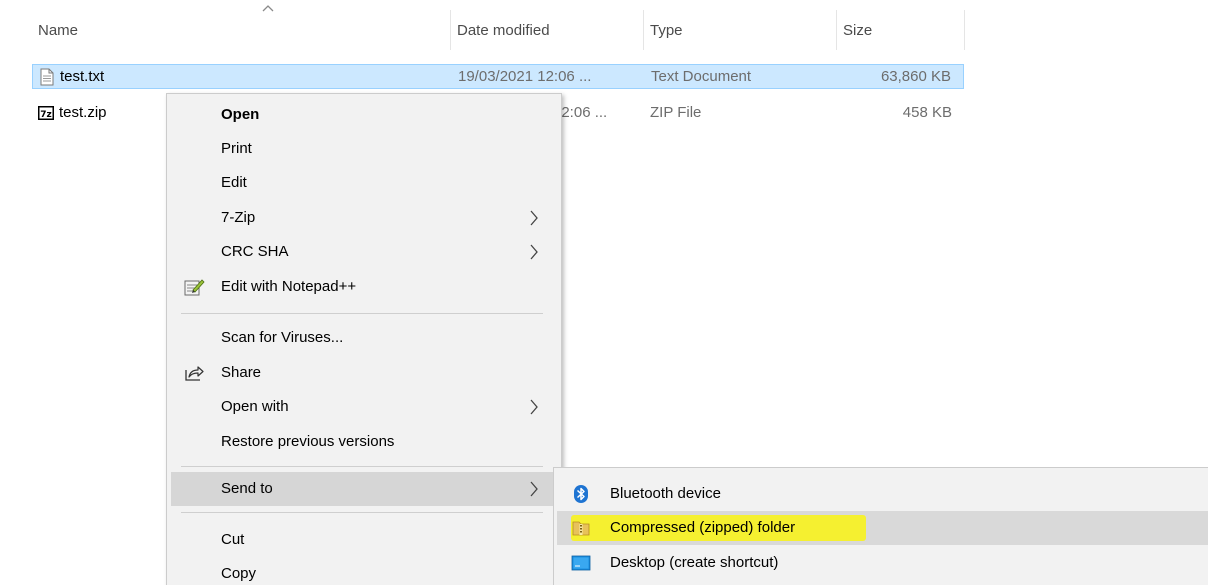  I want to click on submenu-item-compressed-folder: Compressed (zipped) folder, so click(882, 528).